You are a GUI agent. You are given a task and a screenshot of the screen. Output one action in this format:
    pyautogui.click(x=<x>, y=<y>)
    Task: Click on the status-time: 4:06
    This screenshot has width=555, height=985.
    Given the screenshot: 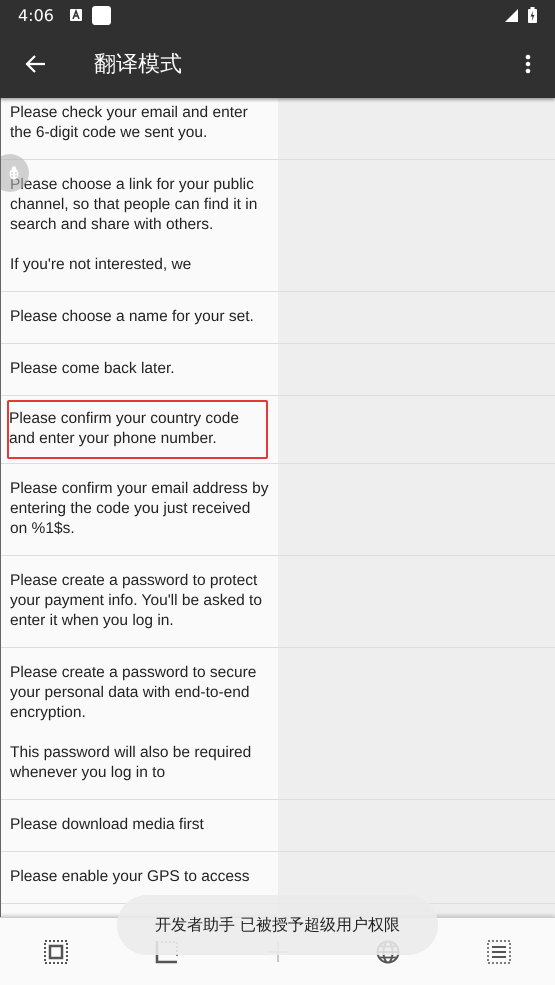 What is the action you would take?
    pyautogui.click(x=36, y=15)
    